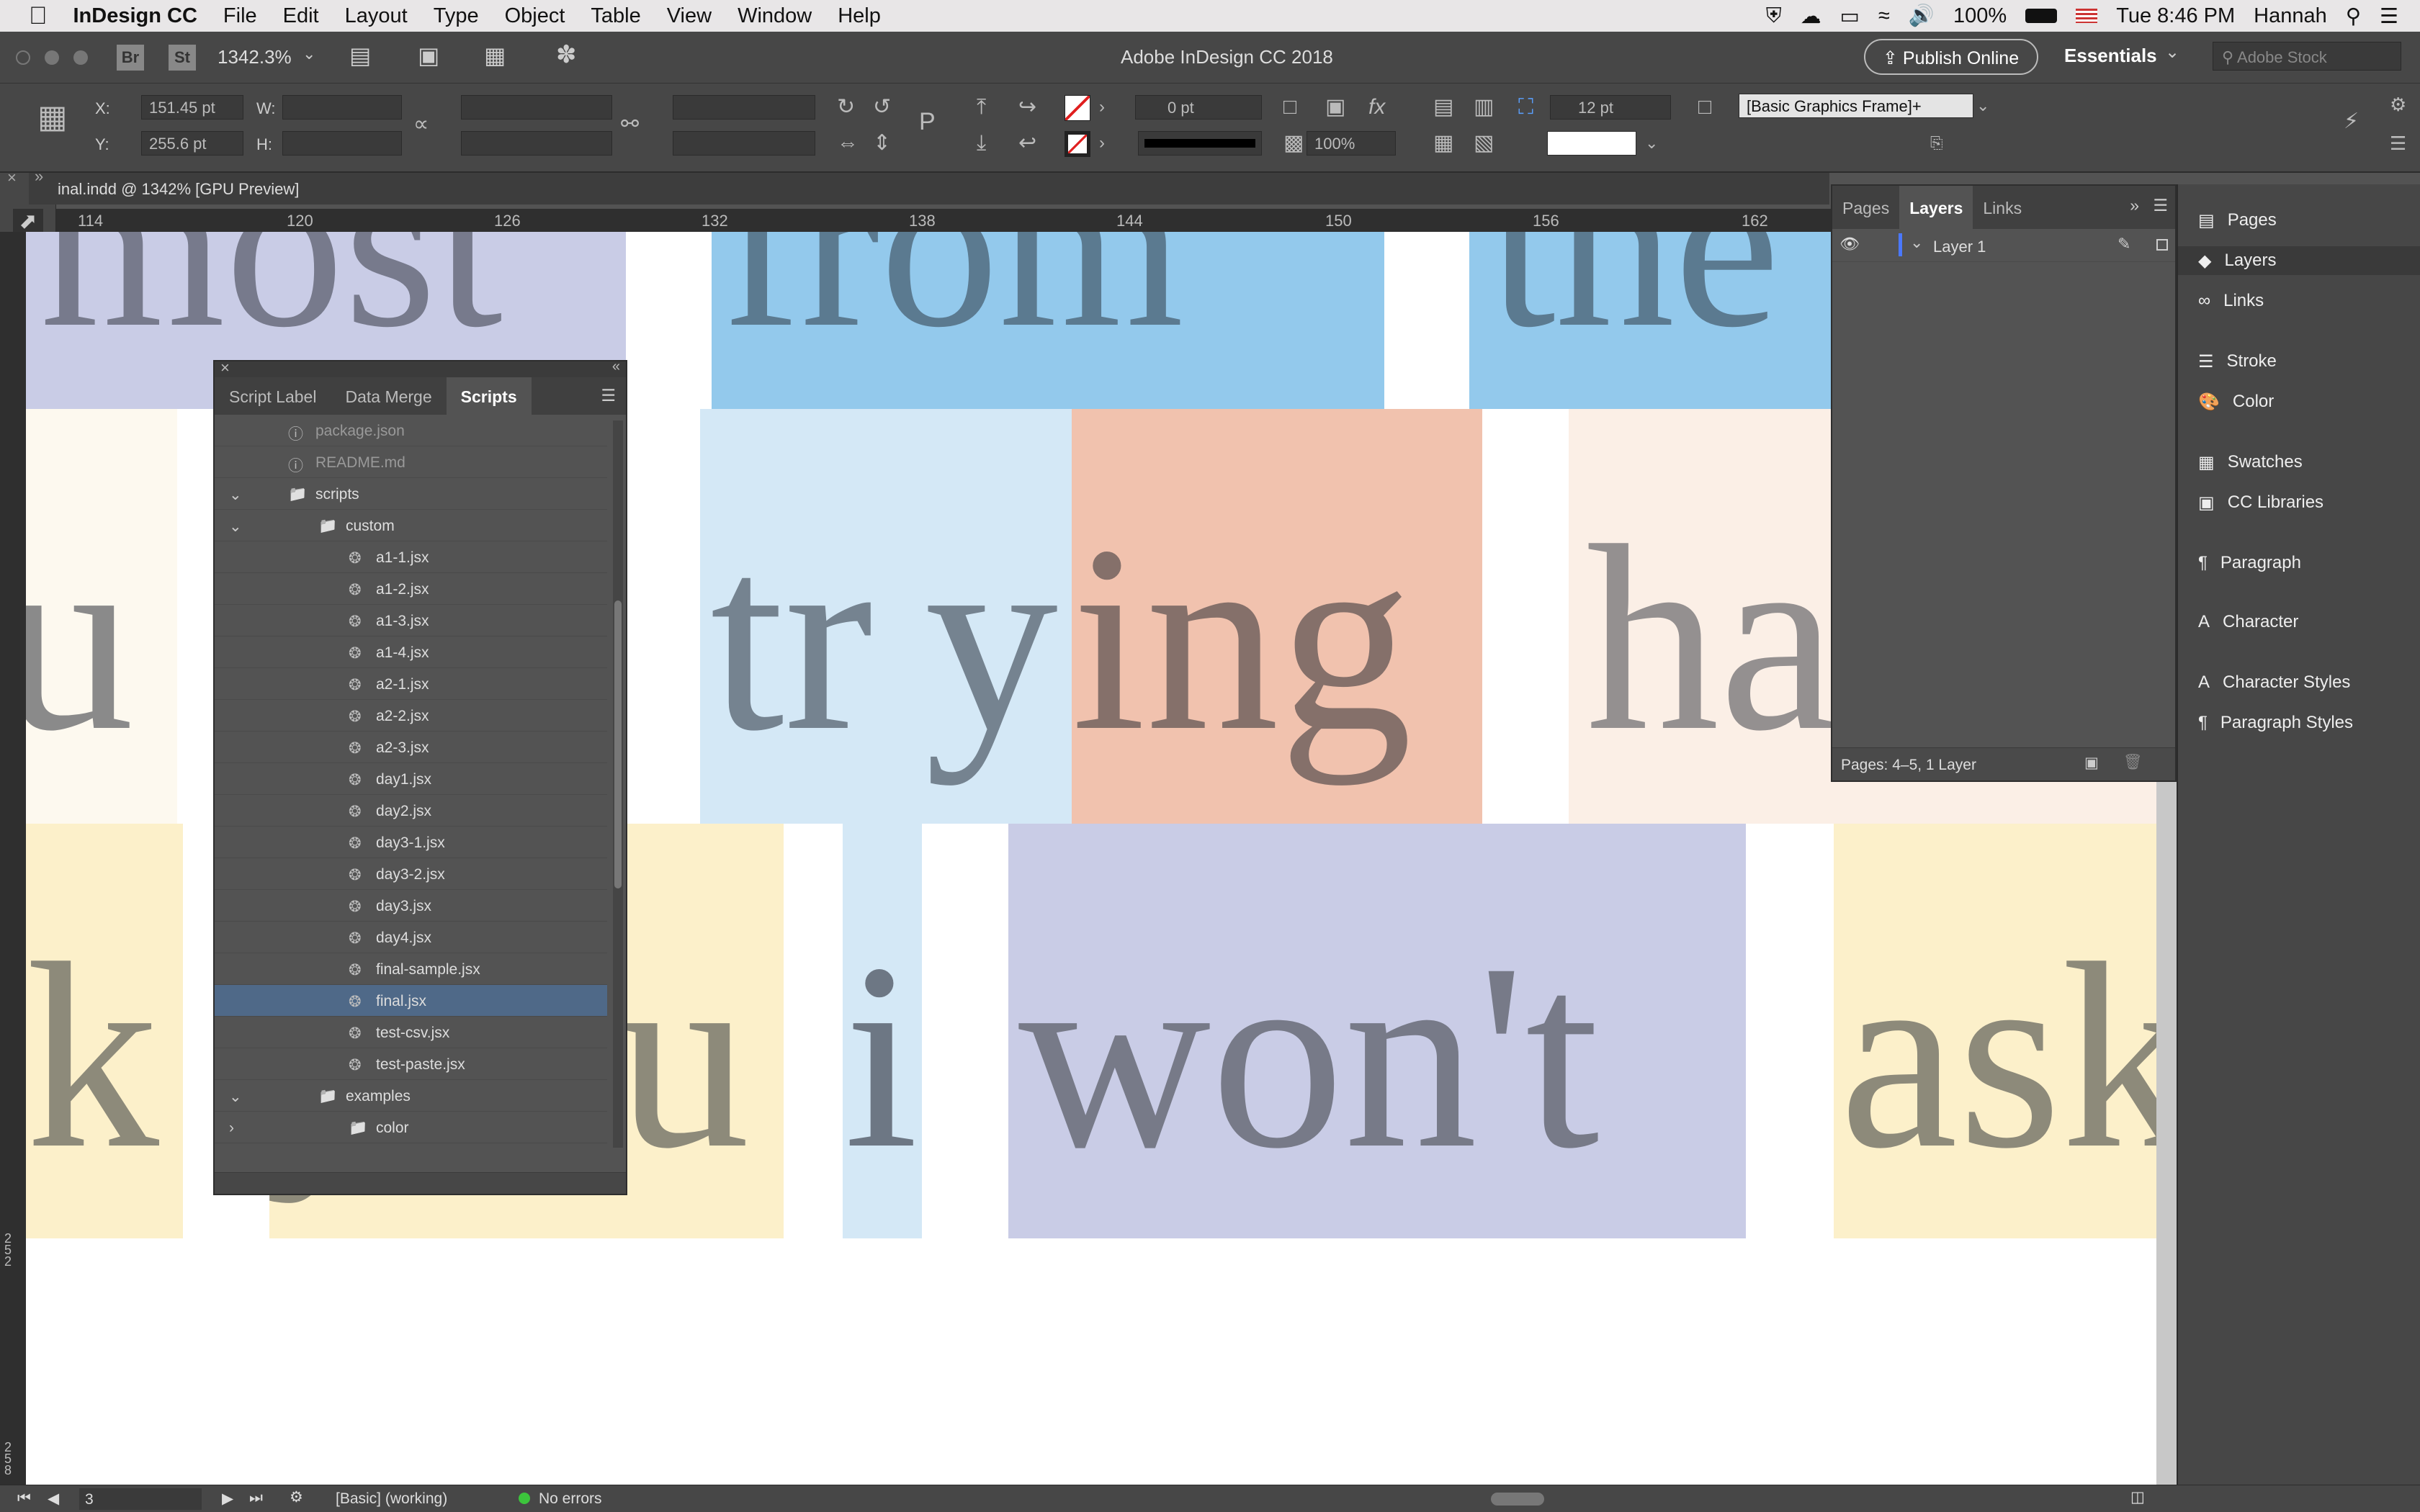 This screenshot has width=2420, height=1512. Describe the element at coordinates (791, 638) in the screenshot. I see `canvas-word: tr` at that location.